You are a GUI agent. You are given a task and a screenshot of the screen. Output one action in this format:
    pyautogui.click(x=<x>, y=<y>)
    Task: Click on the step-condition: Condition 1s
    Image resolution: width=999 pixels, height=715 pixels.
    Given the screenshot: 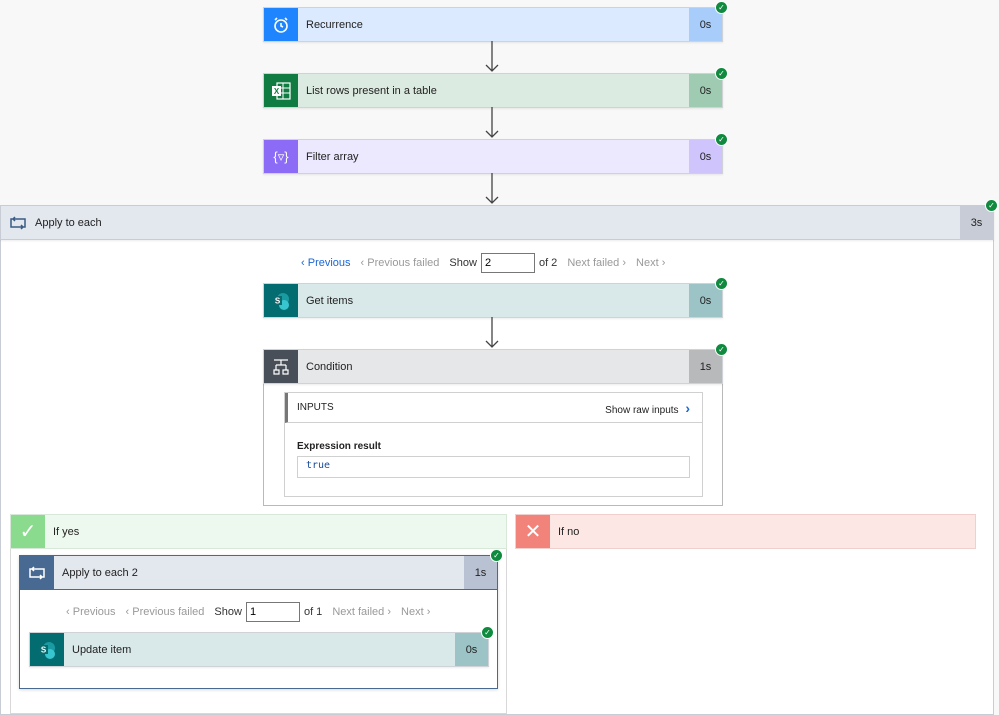 What is the action you would take?
    pyautogui.click(x=493, y=366)
    